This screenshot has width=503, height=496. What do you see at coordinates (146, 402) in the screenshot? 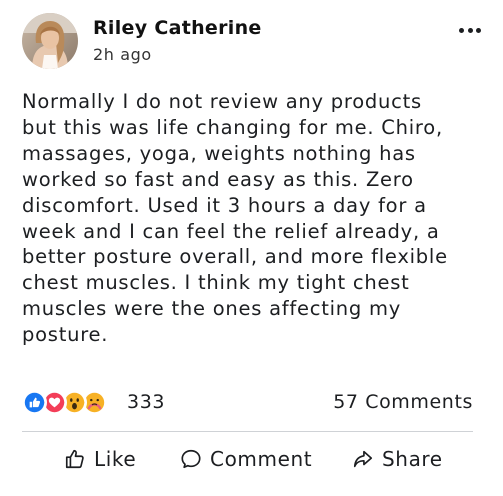
I see `reaction-count: 333` at bounding box center [146, 402].